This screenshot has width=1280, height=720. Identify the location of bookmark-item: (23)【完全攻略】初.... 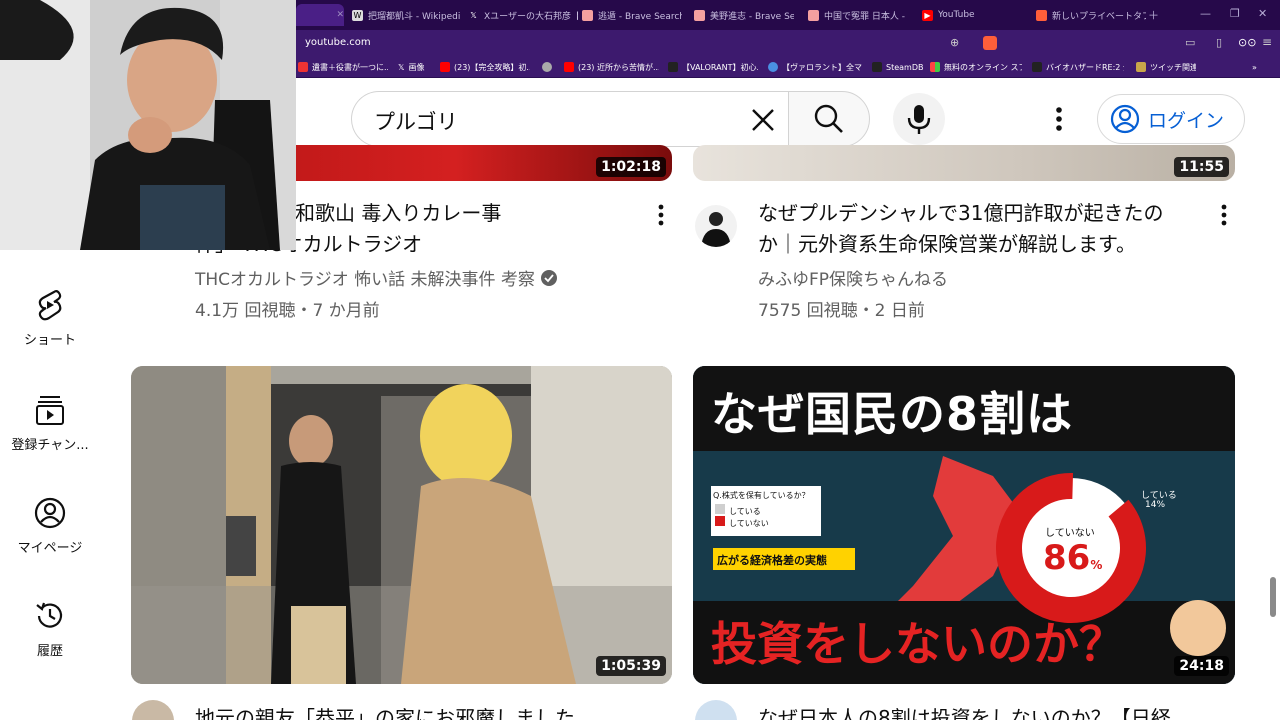
(485, 67).